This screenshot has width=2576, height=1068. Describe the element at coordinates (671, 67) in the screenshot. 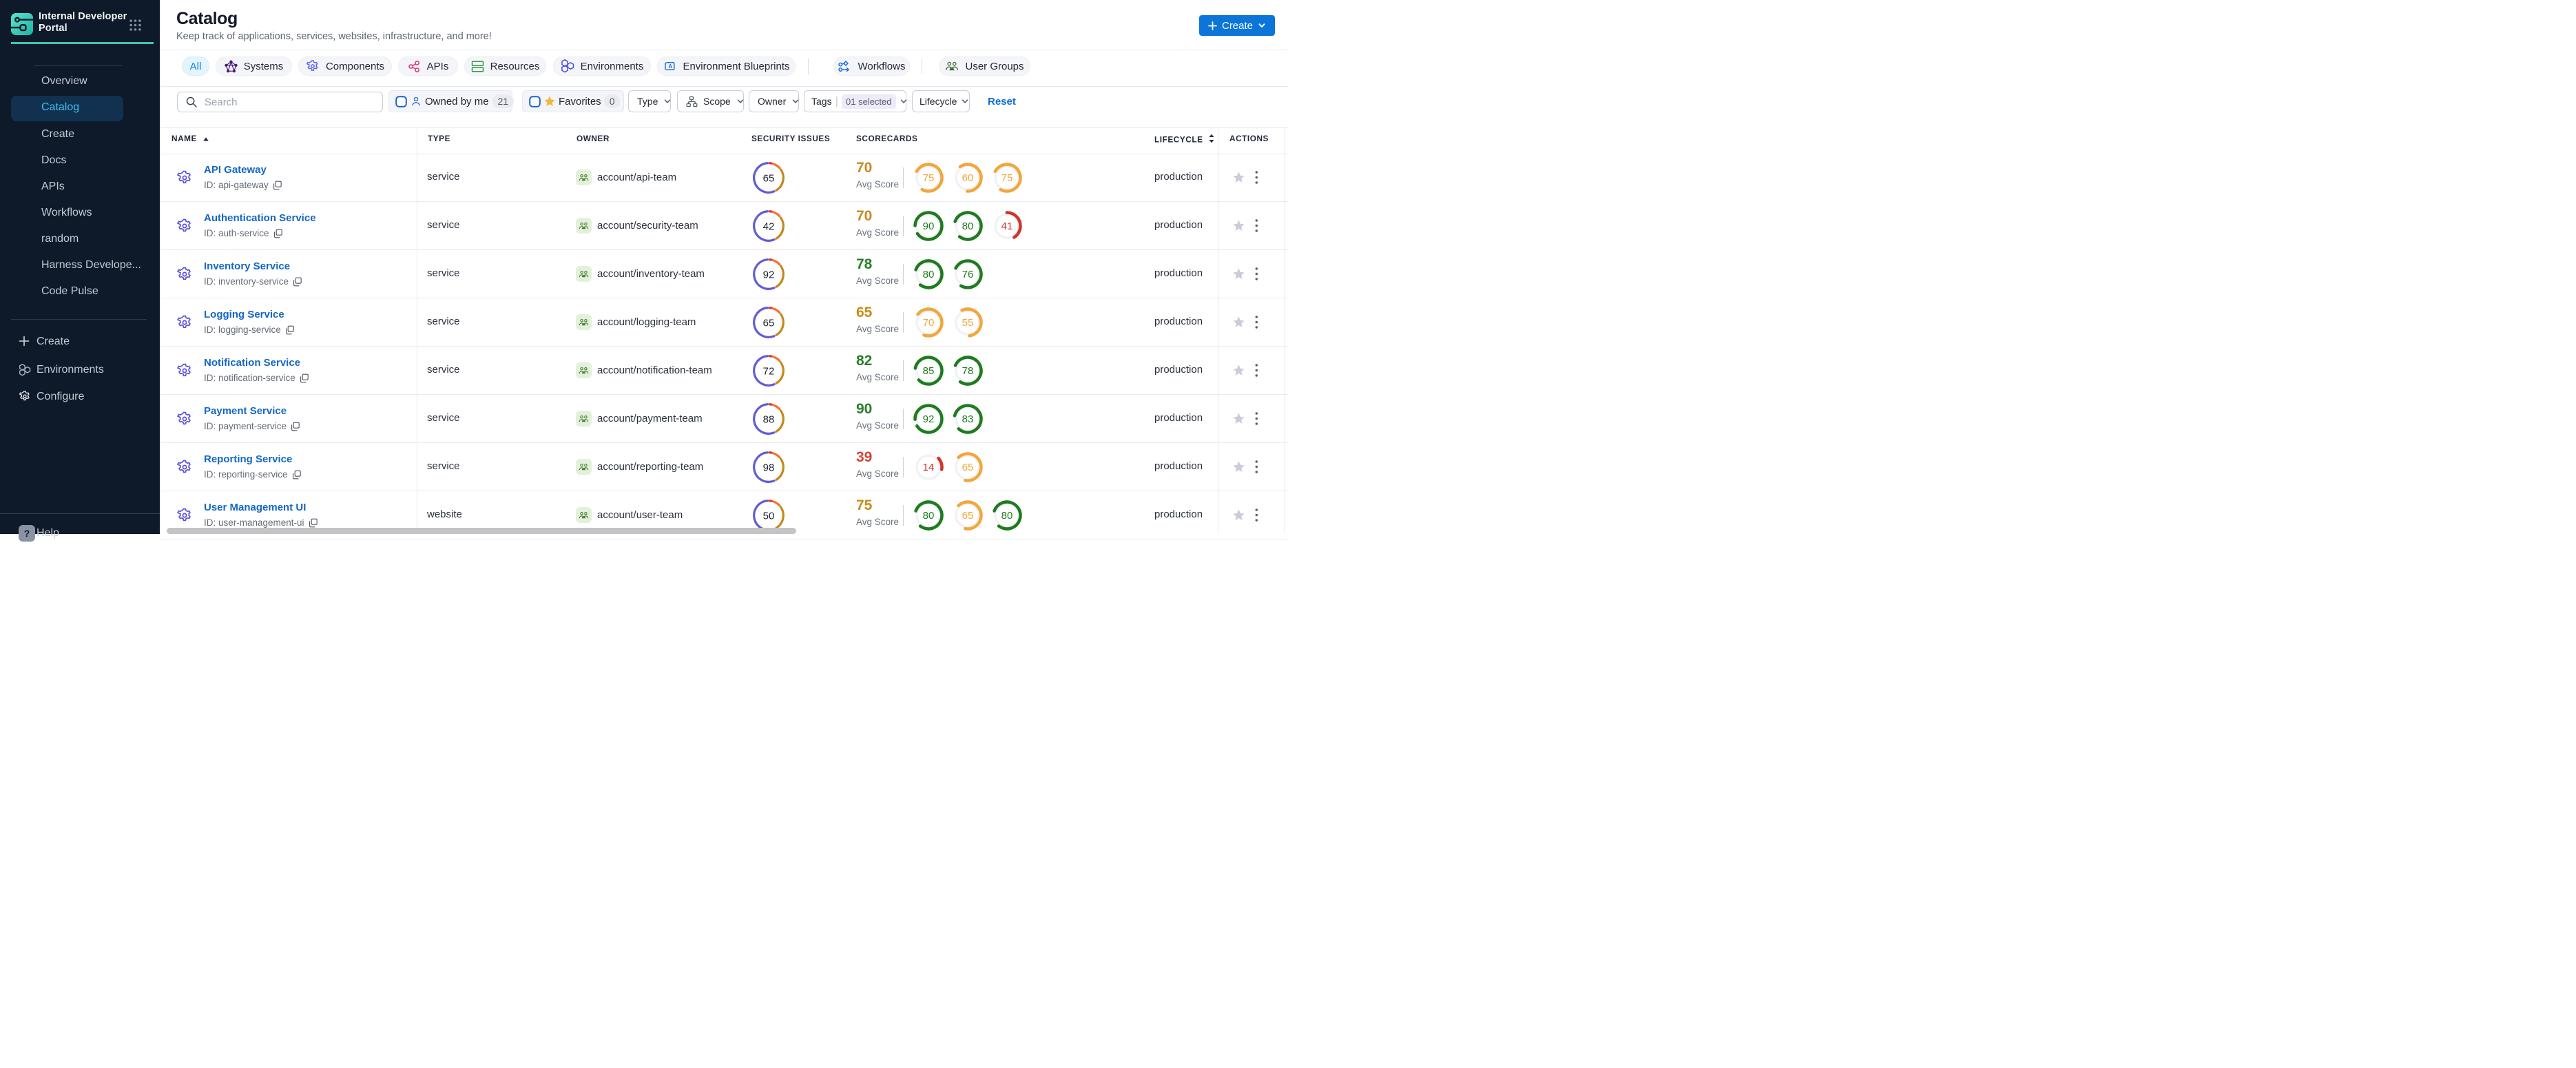

I see `svg-text: A` at that location.